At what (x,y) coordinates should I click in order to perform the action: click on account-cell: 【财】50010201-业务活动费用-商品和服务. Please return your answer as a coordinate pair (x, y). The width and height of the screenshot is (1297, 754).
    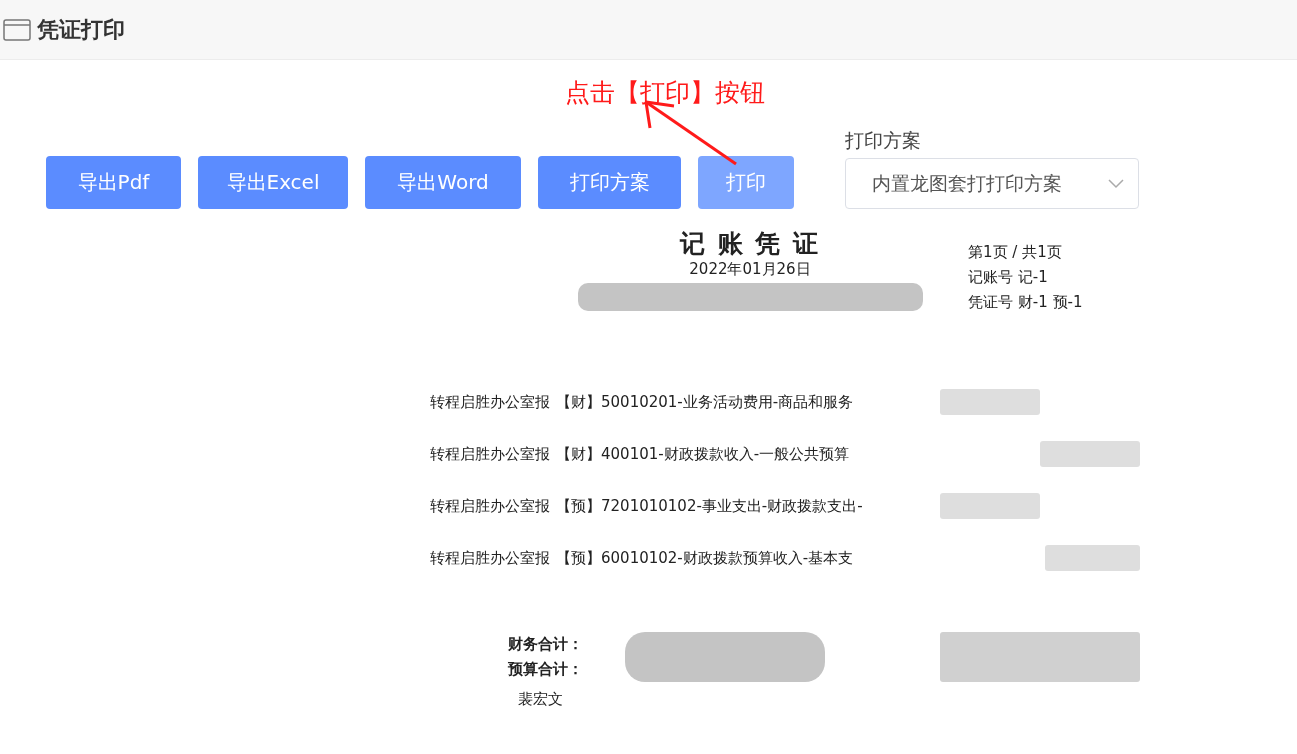
    Looking at the image, I should click on (705, 402).